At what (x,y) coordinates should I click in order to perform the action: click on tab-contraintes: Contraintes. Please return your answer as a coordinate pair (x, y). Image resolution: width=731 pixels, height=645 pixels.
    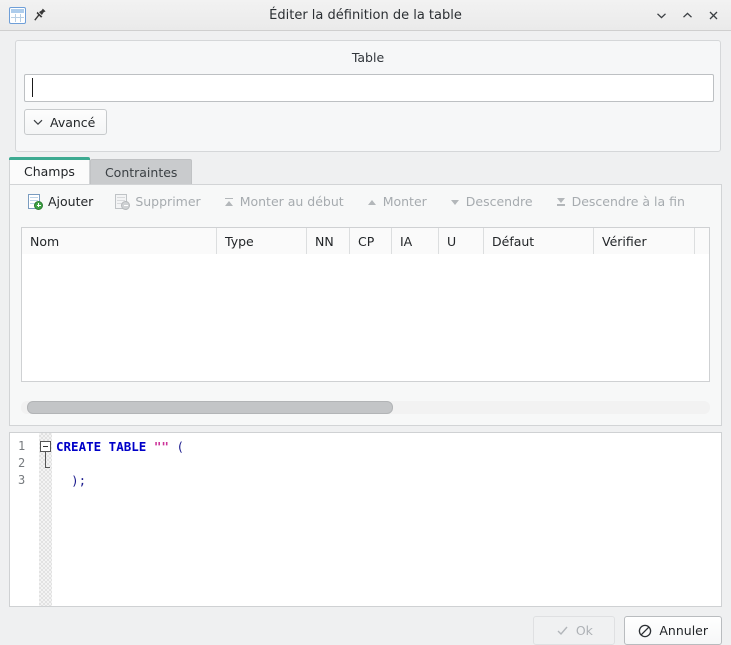
    Looking at the image, I should click on (141, 172).